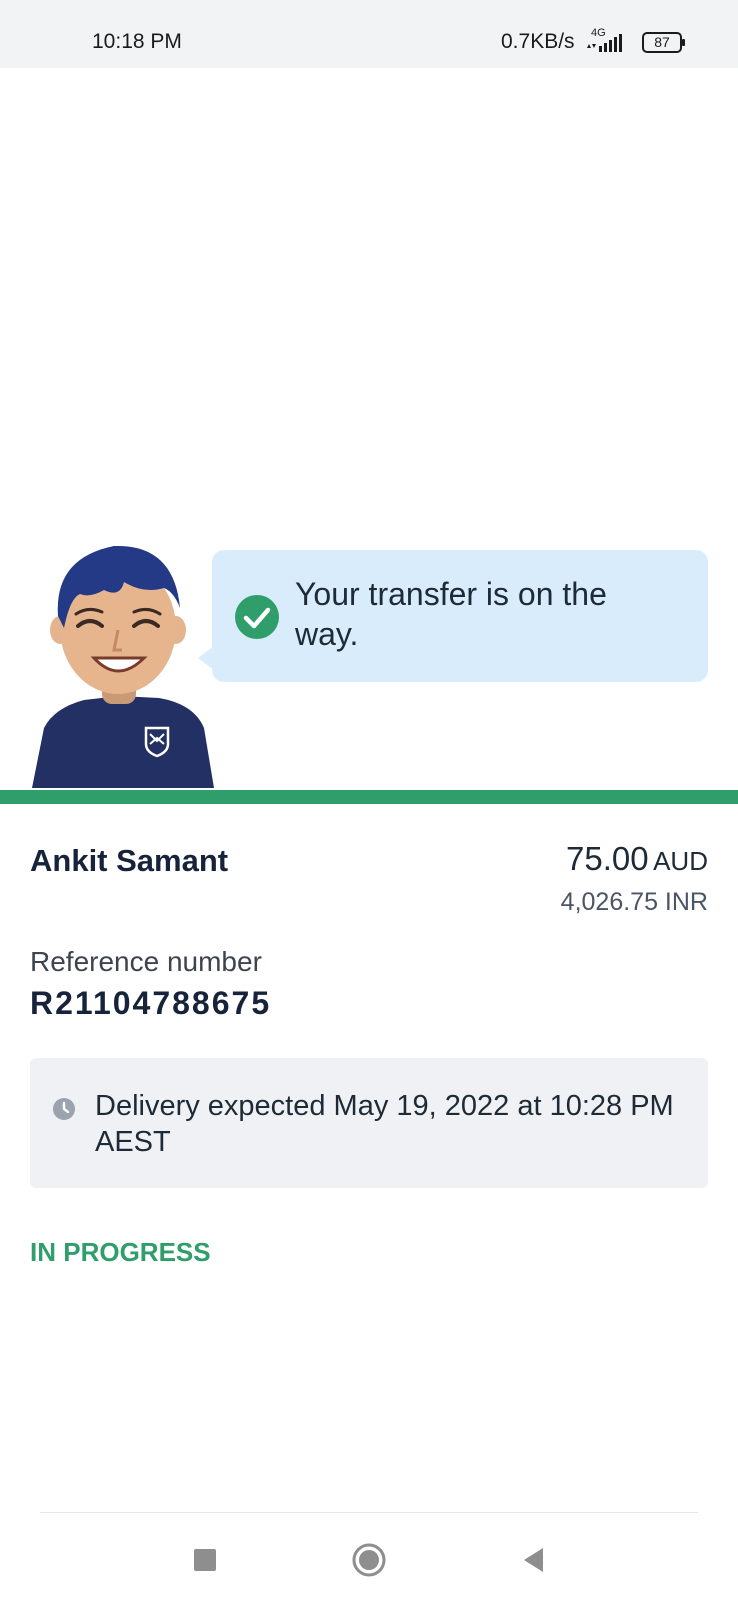 The width and height of the screenshot is (738, 1600). What do you see at coordinates (120, 1252) in the screenshot?
I see `transfer-status-badge: IN PROGRESS` at bounding box center [120, 1252].